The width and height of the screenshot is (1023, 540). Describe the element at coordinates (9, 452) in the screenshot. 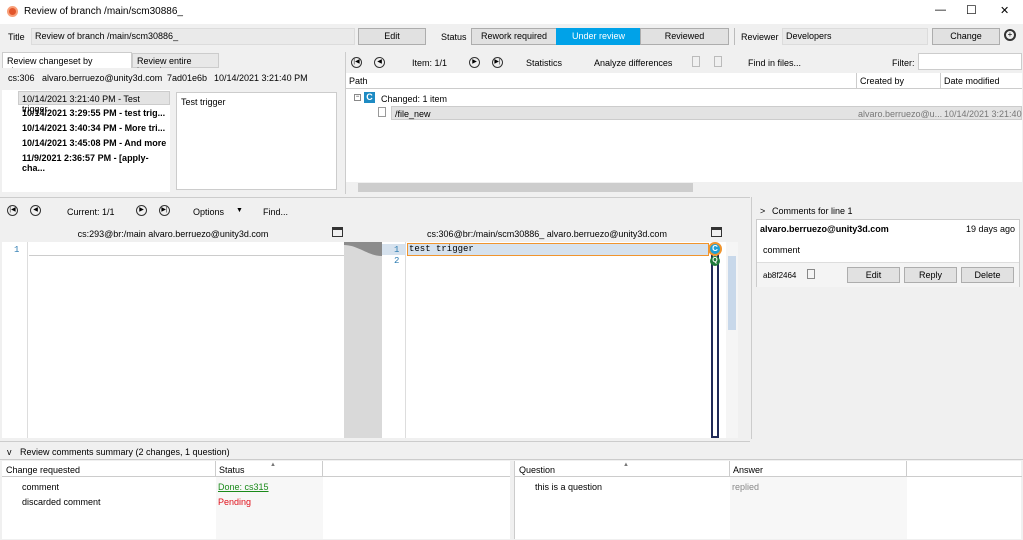

I see `collapse-icon: v` at that location.